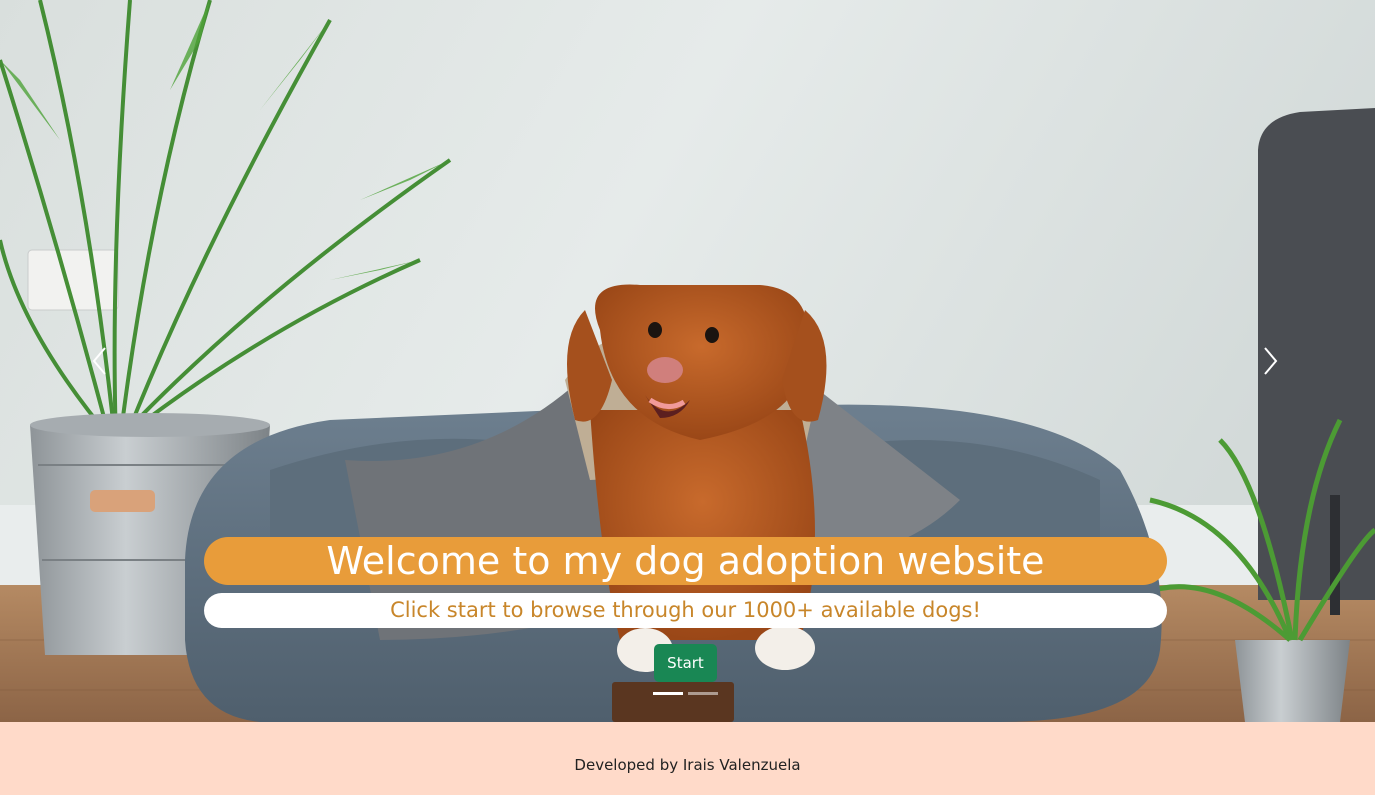 The height and width of the screenshot is (795, 1375). I want to click on start-button: Start, so click(685, 663).